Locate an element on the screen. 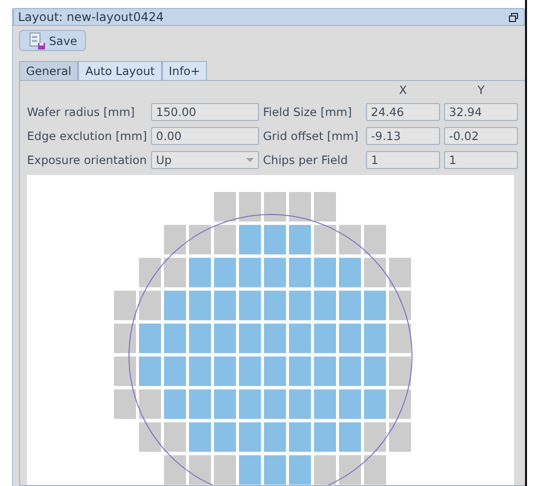 This screenshot has height=486, width=533. restore-icon is located at coordinates (513, 17).